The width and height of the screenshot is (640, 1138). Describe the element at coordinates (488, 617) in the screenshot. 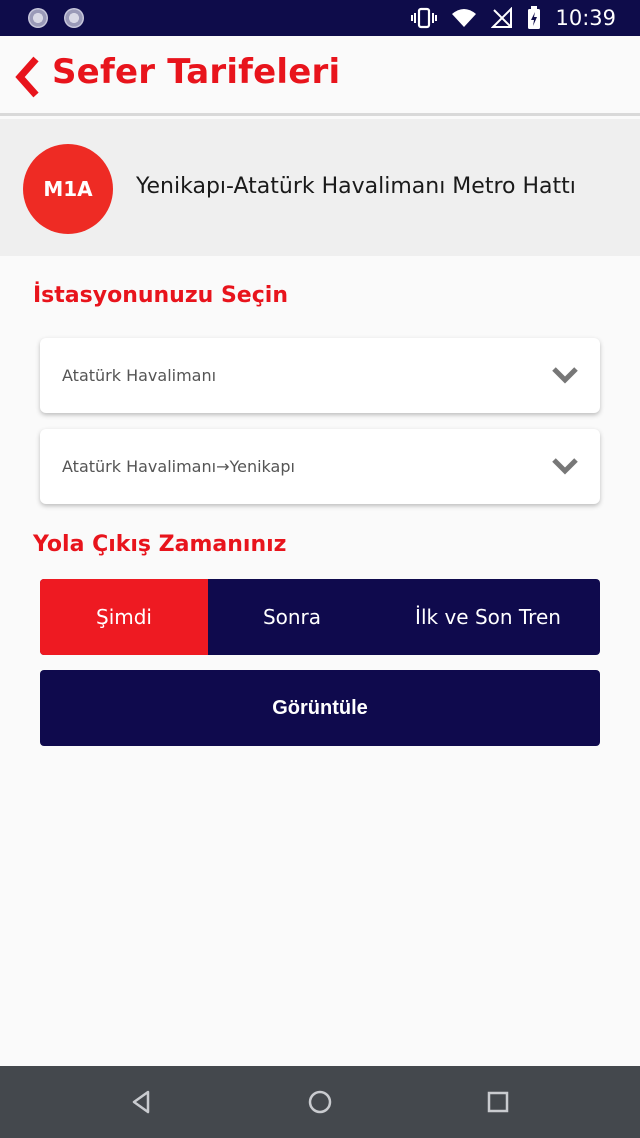

I see `option-first-last-train: İlk ve Son Tren` at that location.